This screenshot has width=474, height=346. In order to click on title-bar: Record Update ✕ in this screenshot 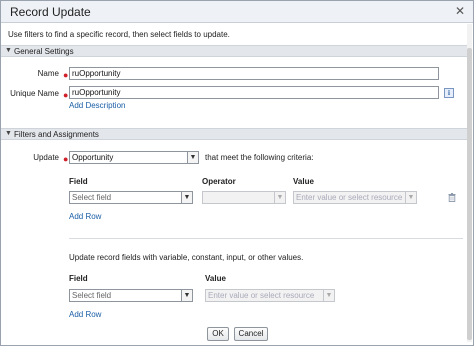, I will do `click(237, 12)`.